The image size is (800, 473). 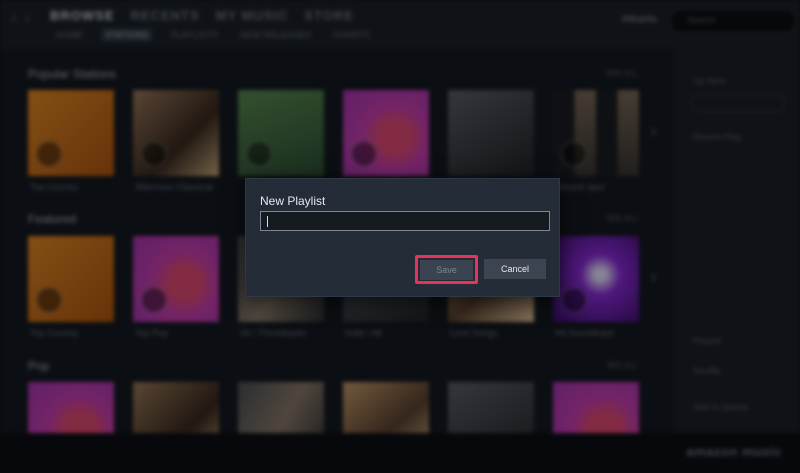 What do you see at coordinates (293, 201) in the screenshot?
I see `dialog-title: New Playlist` at bounding box center [293, 201].